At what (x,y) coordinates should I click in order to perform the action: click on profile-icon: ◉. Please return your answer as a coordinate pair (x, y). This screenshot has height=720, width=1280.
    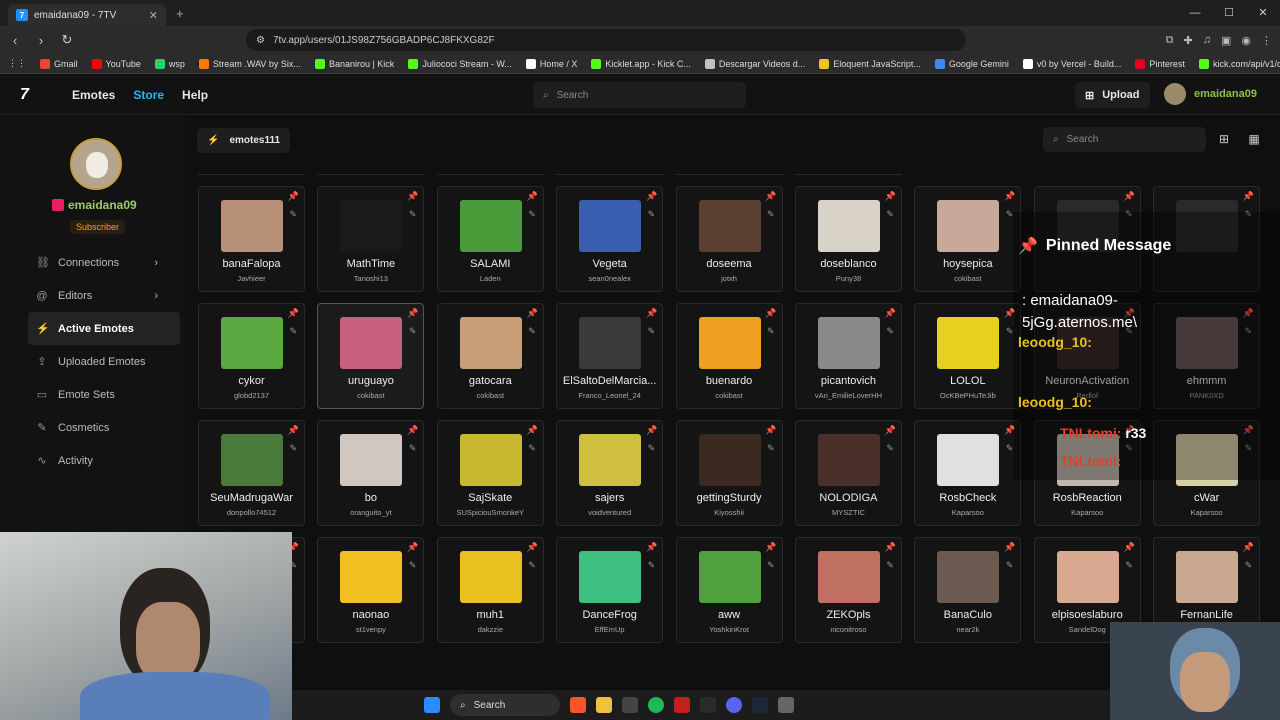
    Looking at the image, I should click on (1246, 40).